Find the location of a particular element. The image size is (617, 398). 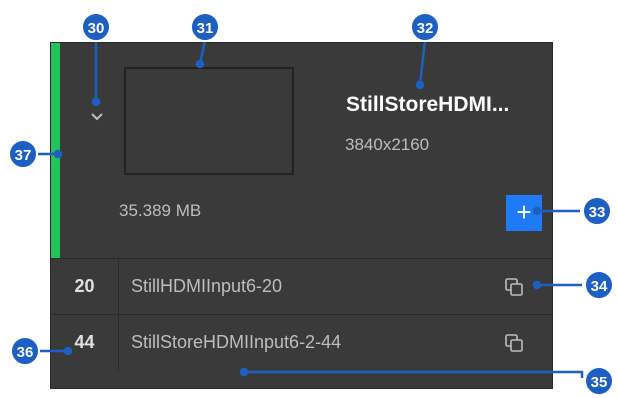

callout-badge: 31 is located at coordinates (205, 27).